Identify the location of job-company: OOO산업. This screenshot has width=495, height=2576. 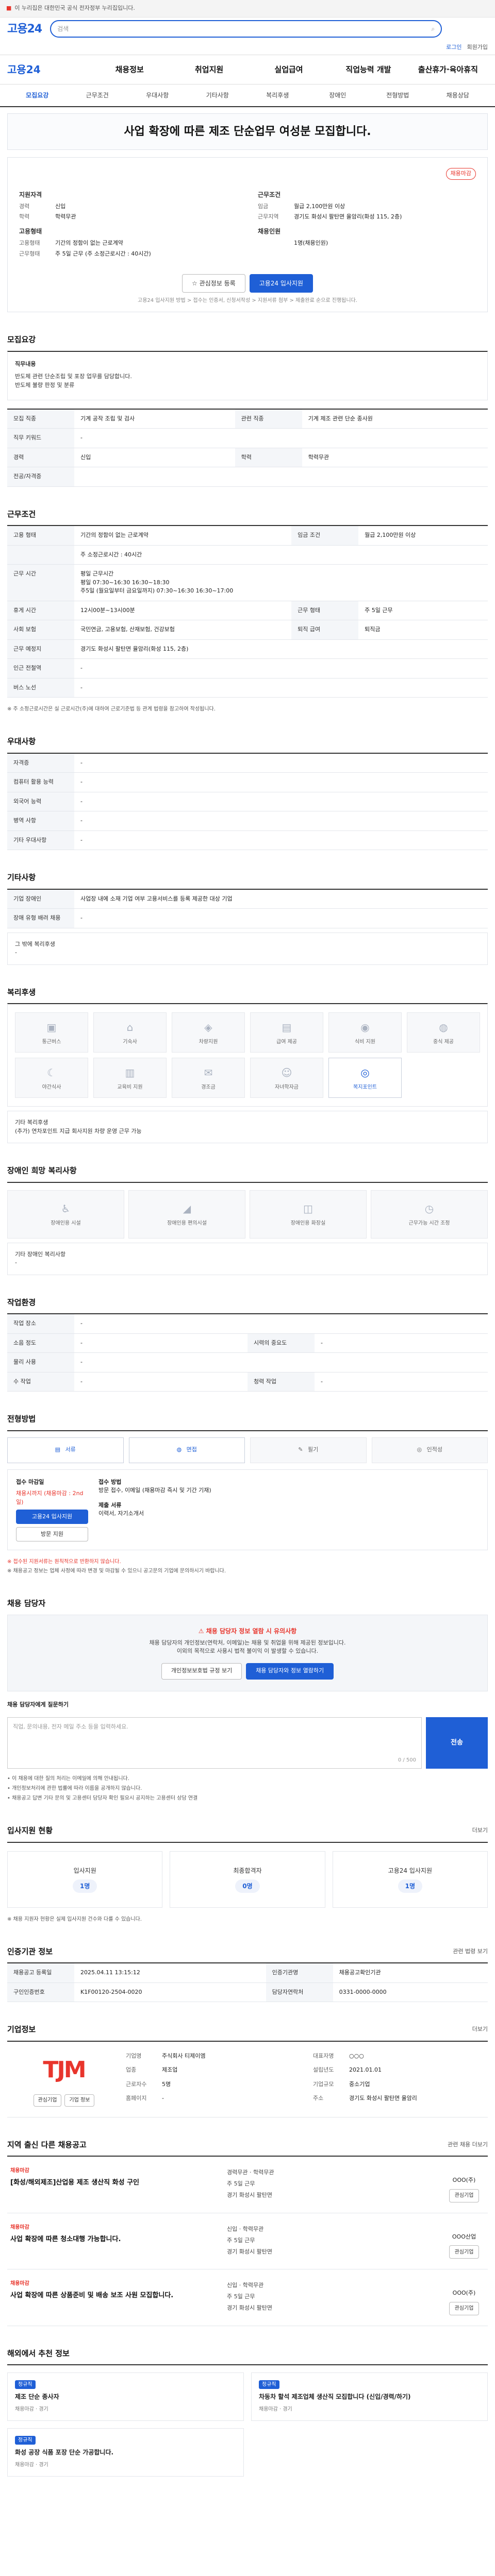
(464, 2236).